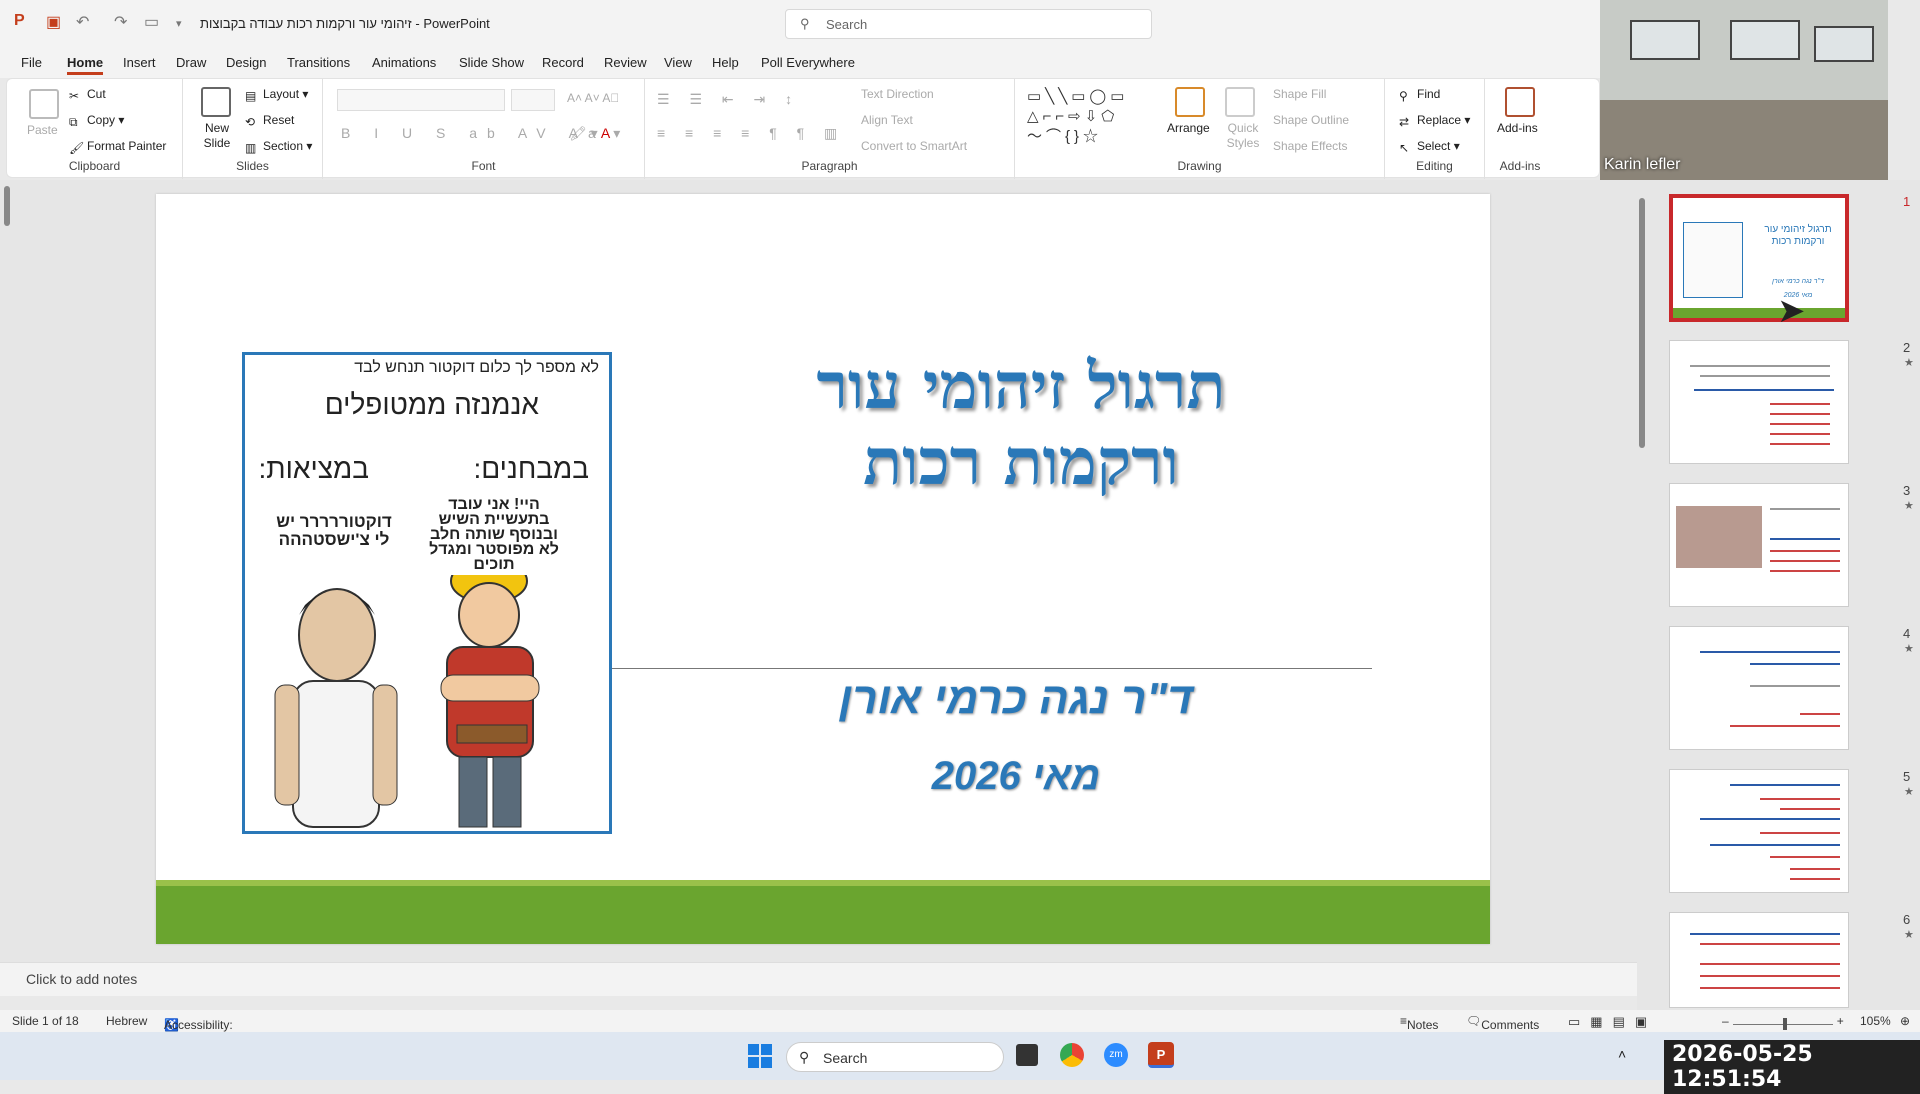  I want to click on replace-button: ⇄ Replace ▾, so click(1434, 121).